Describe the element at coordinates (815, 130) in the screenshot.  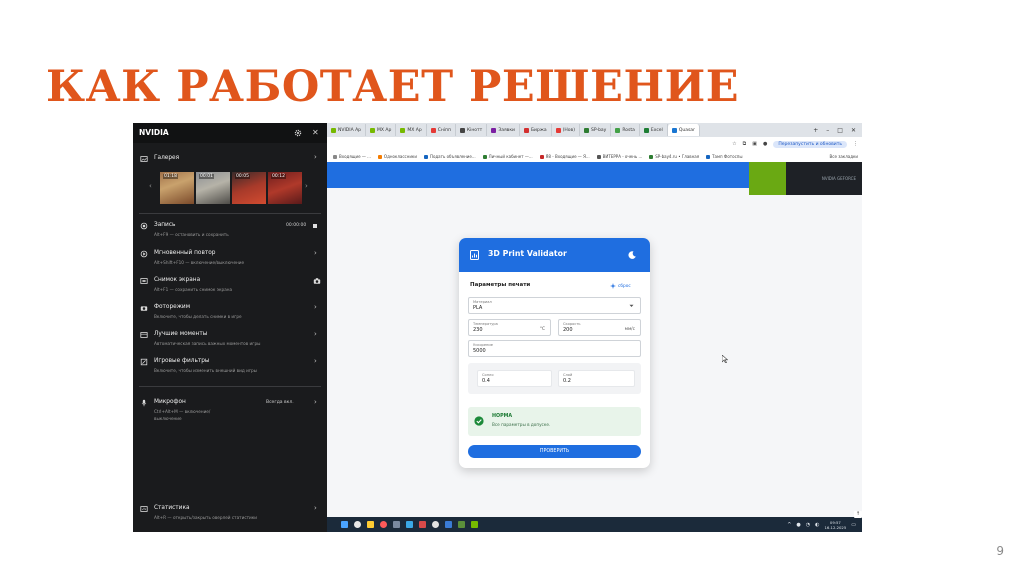
I see `add-tab-icon: +` at that location.